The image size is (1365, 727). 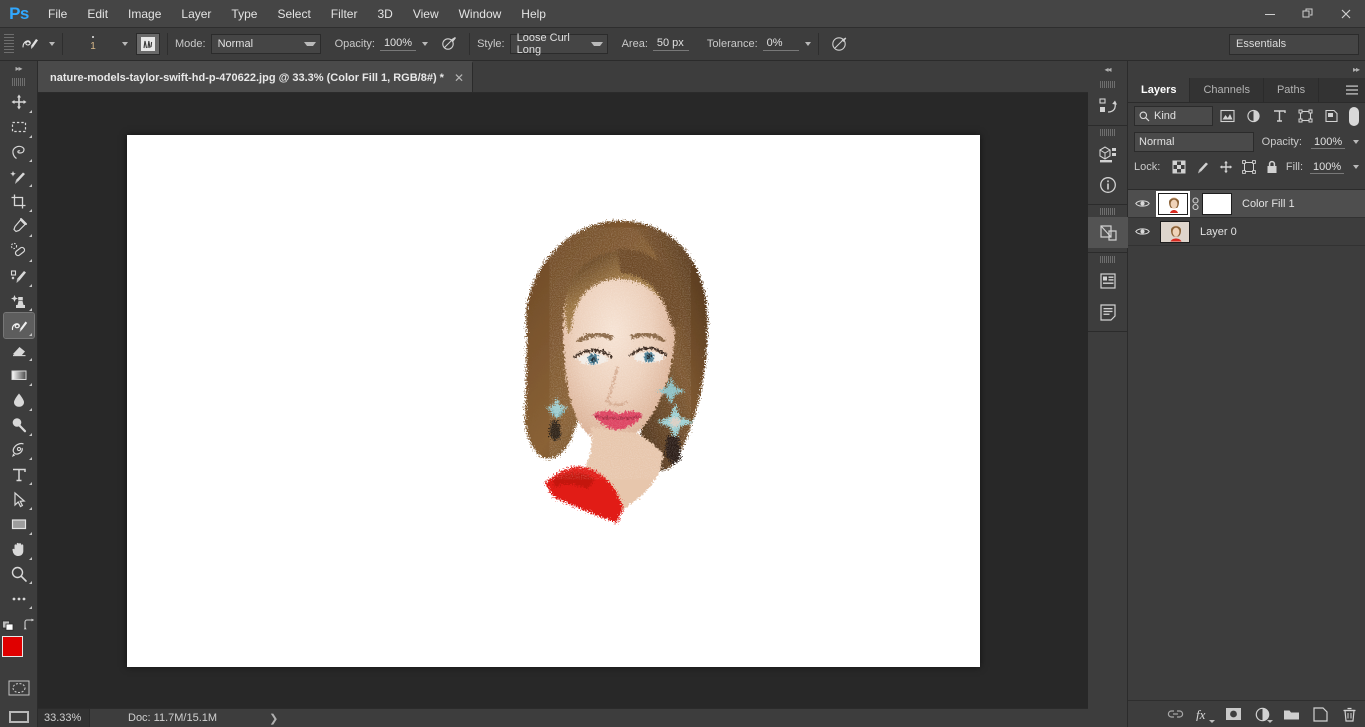 What do you see at coordinates (533, 14) in the screenshot?
I see `menu-help: Help` at bounding box center [533, 14].